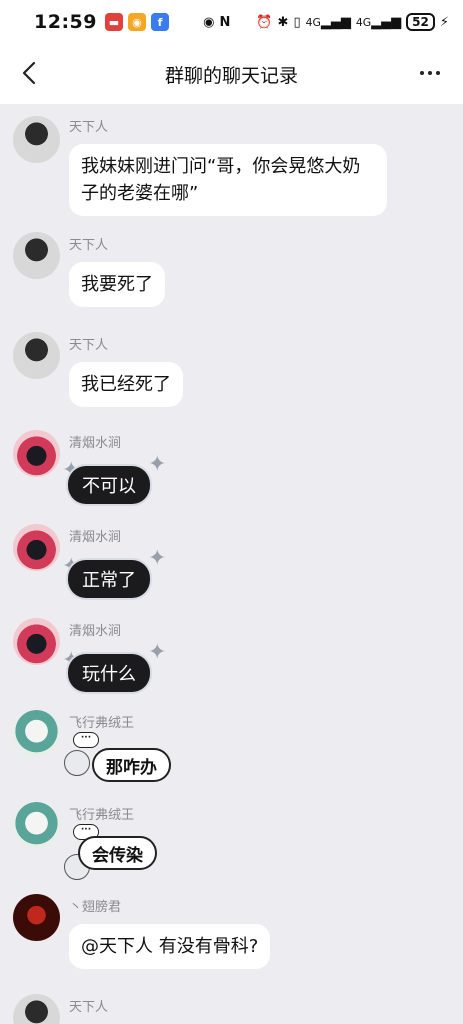 Image resolution: width=463 pixels, height=1024 pixels. What do you see at coordinates (225, 22) in the screenshot?
I see `nfc-icon: N` at bounding box center [225, 22].